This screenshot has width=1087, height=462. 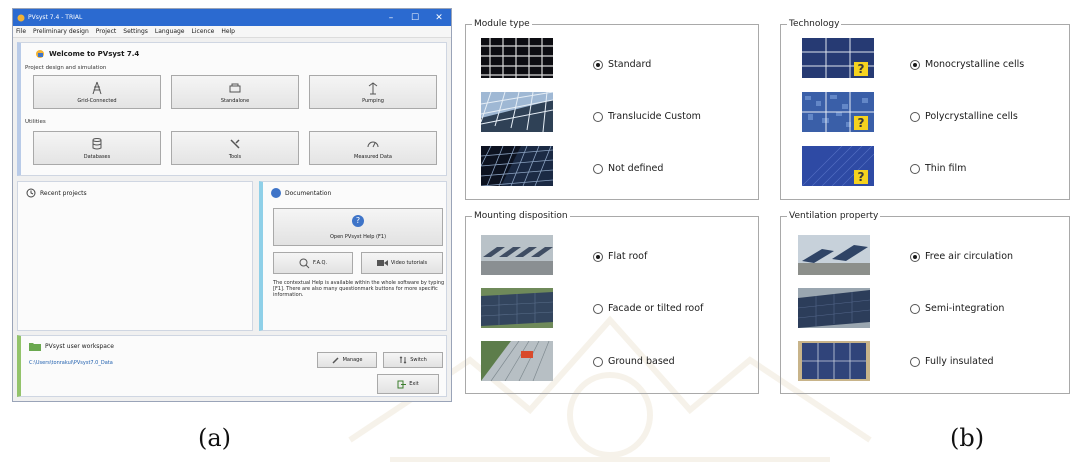 What do you see at coordinates (97, 88) in the screenshot?
I see `grid-tower-icon` at bounding box center [97, 88].